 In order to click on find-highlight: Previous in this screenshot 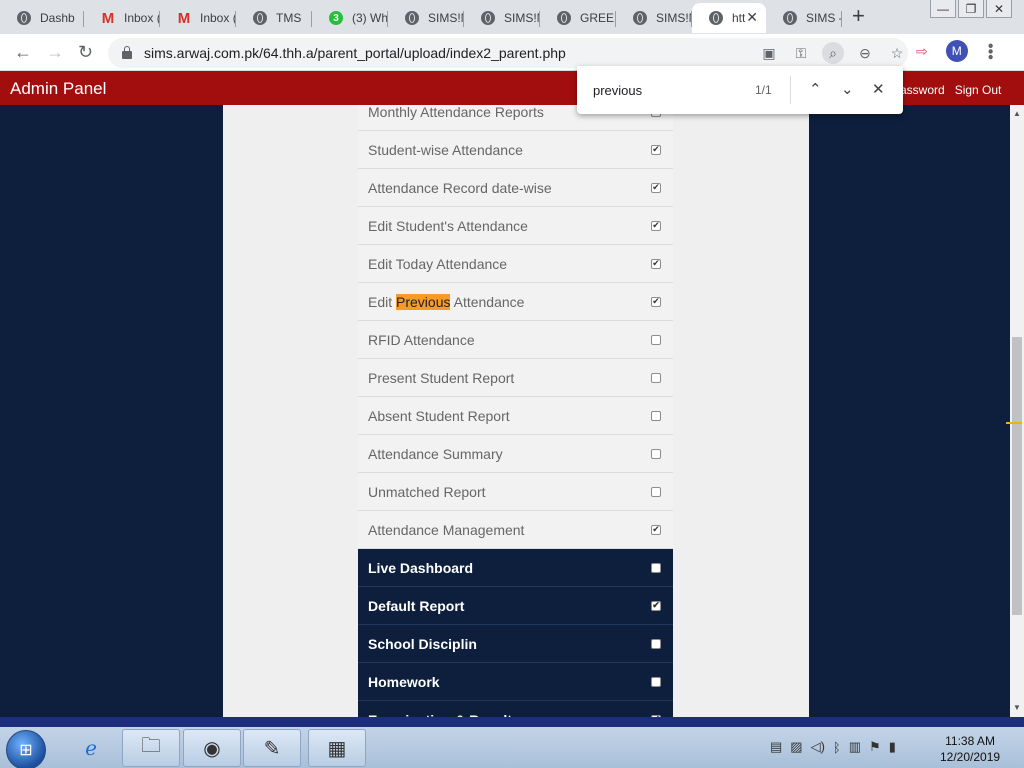, I will do `click(423, 301)`.